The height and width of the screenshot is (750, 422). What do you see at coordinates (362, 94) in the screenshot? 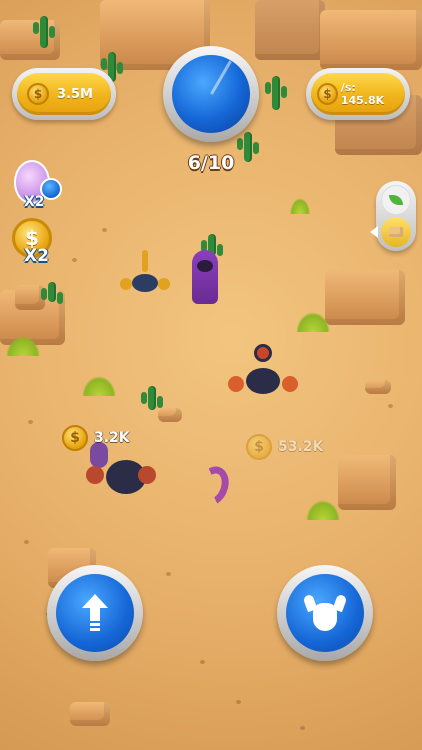
I see `income-rate-value: /s: 145.8K` at bounding box center [362, 94].